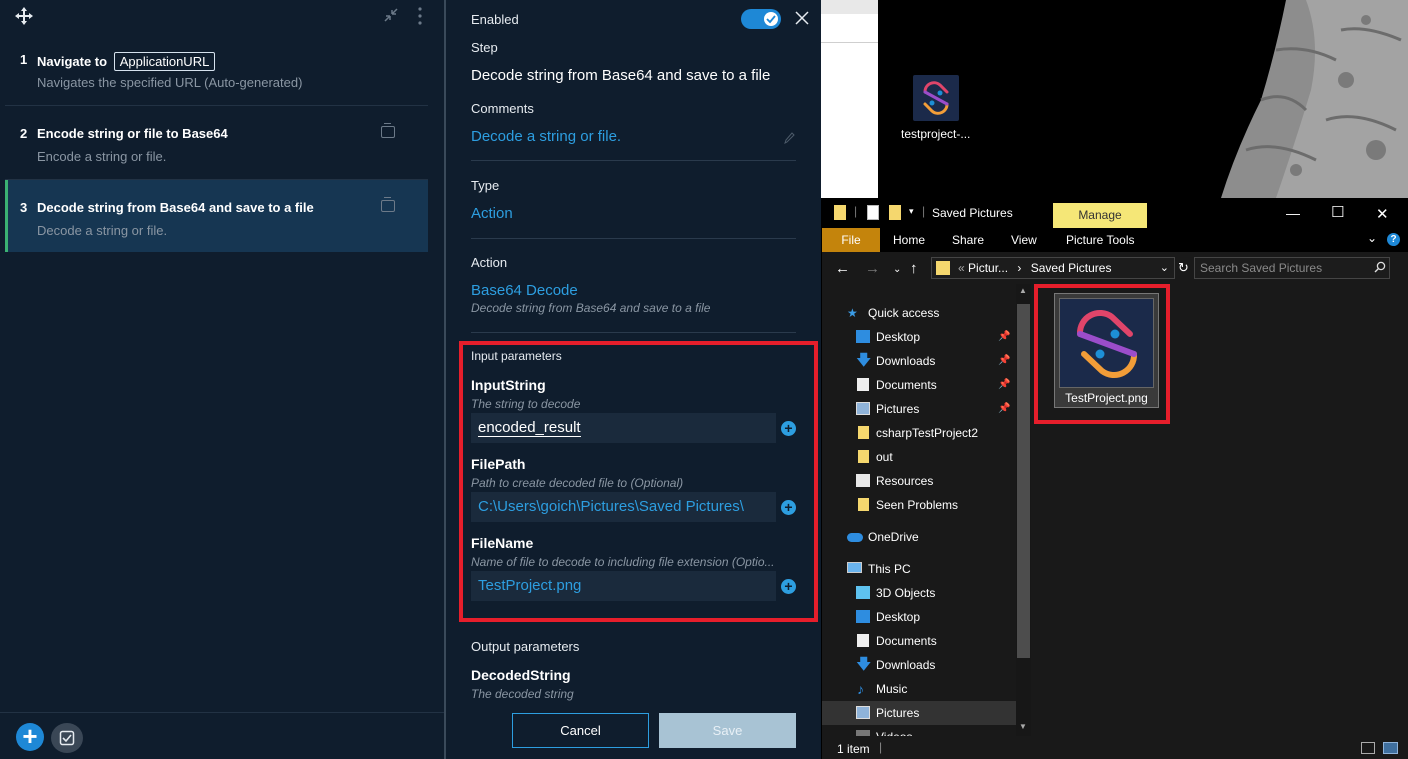  I want to click on status-bar: 1 item |, so click(1115, 747).